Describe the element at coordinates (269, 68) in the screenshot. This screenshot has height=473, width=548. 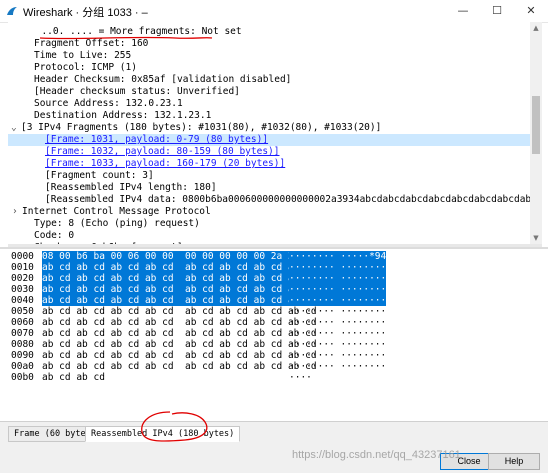
I see `detail-row: Protocol: ICMP (1)` at that location.